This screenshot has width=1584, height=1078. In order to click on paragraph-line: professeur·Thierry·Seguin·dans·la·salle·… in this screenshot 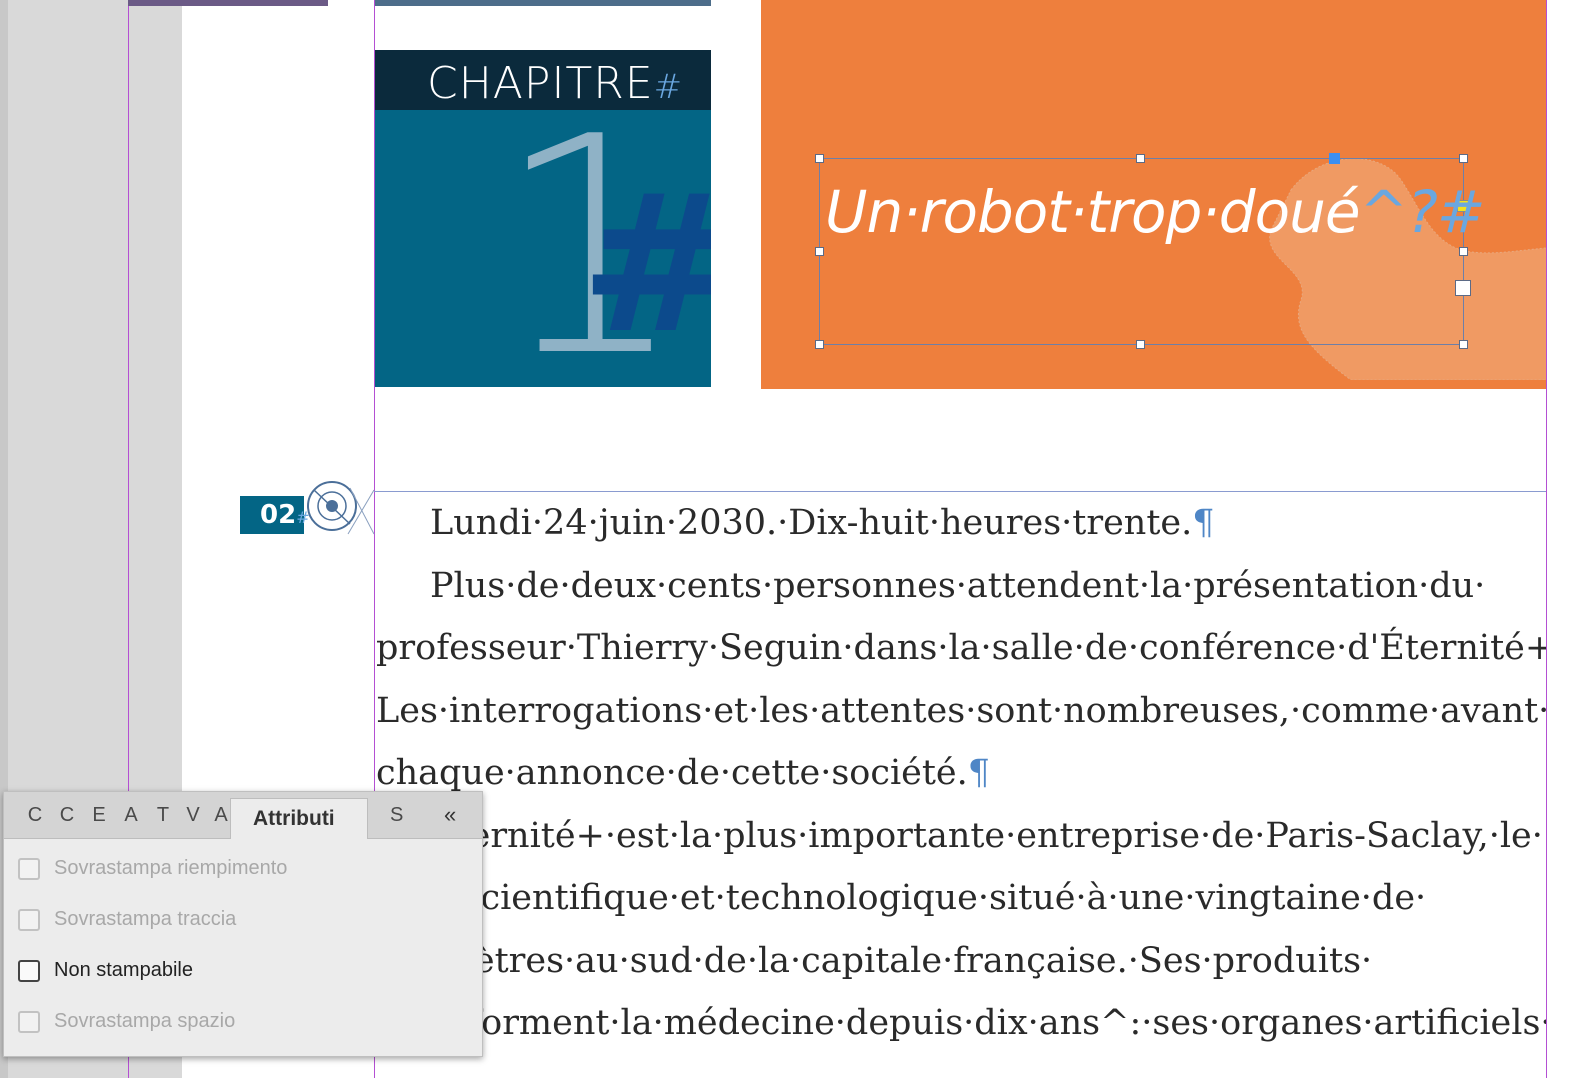, I will do `click(961, 648)`.